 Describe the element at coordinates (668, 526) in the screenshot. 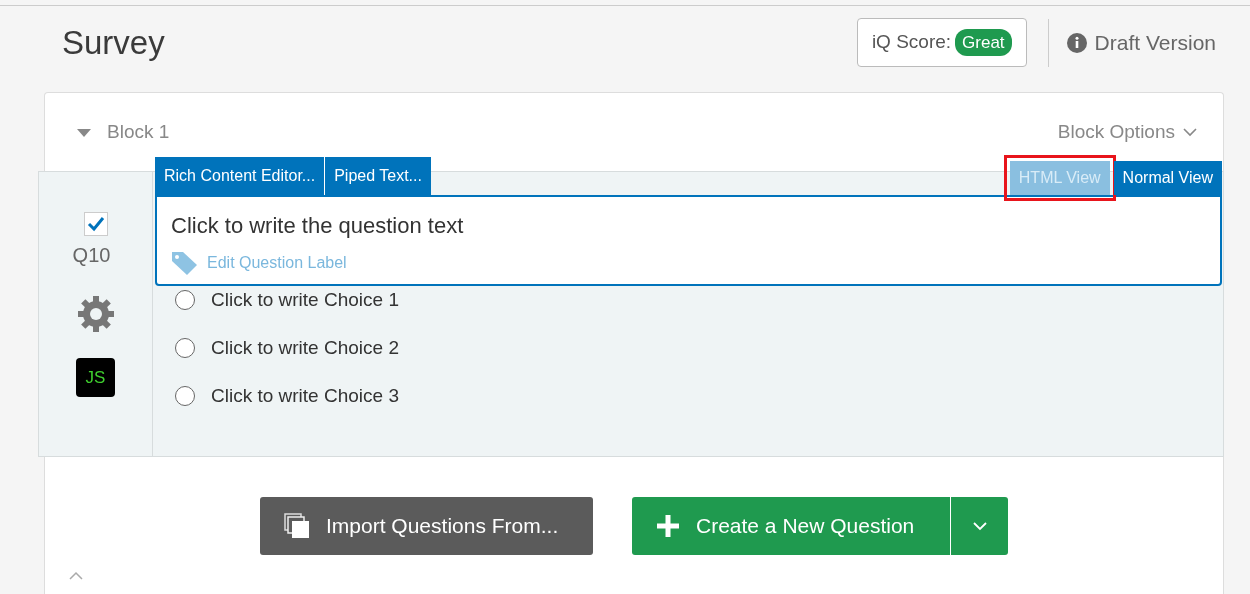

I see `plus-icon` at that location.